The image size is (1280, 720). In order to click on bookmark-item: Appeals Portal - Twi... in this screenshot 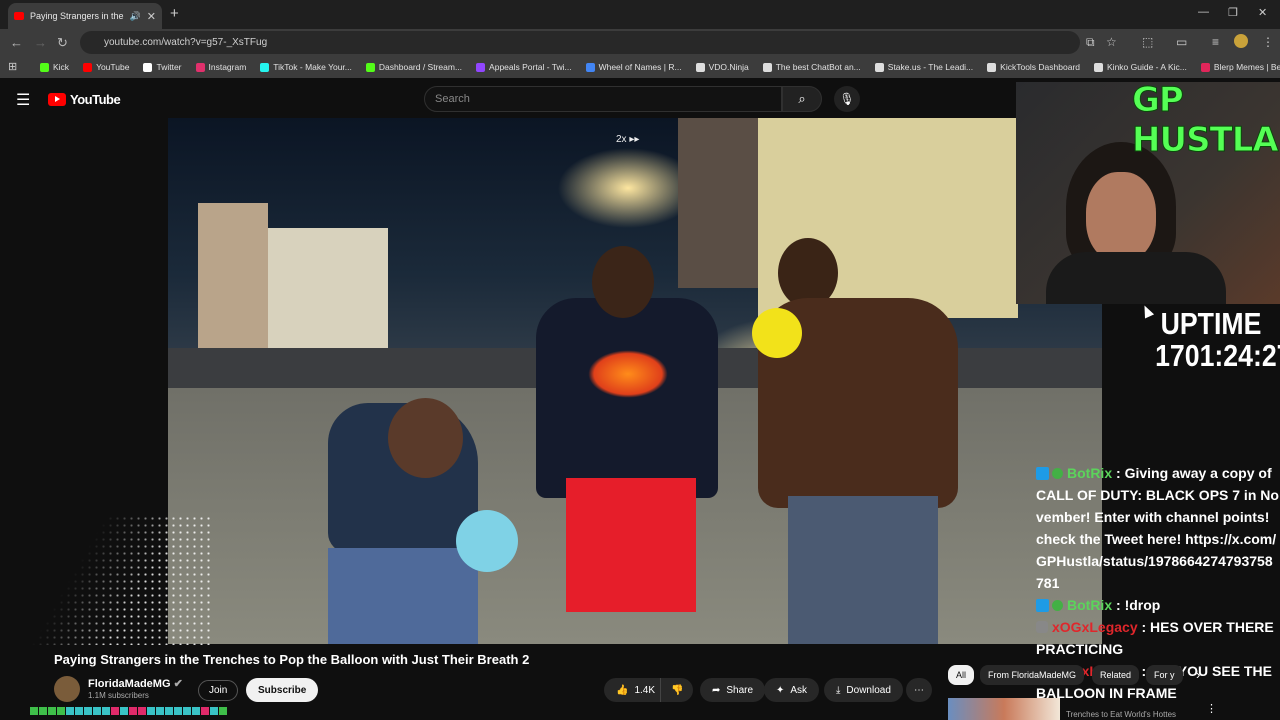, I will do `click(524, 67)`.